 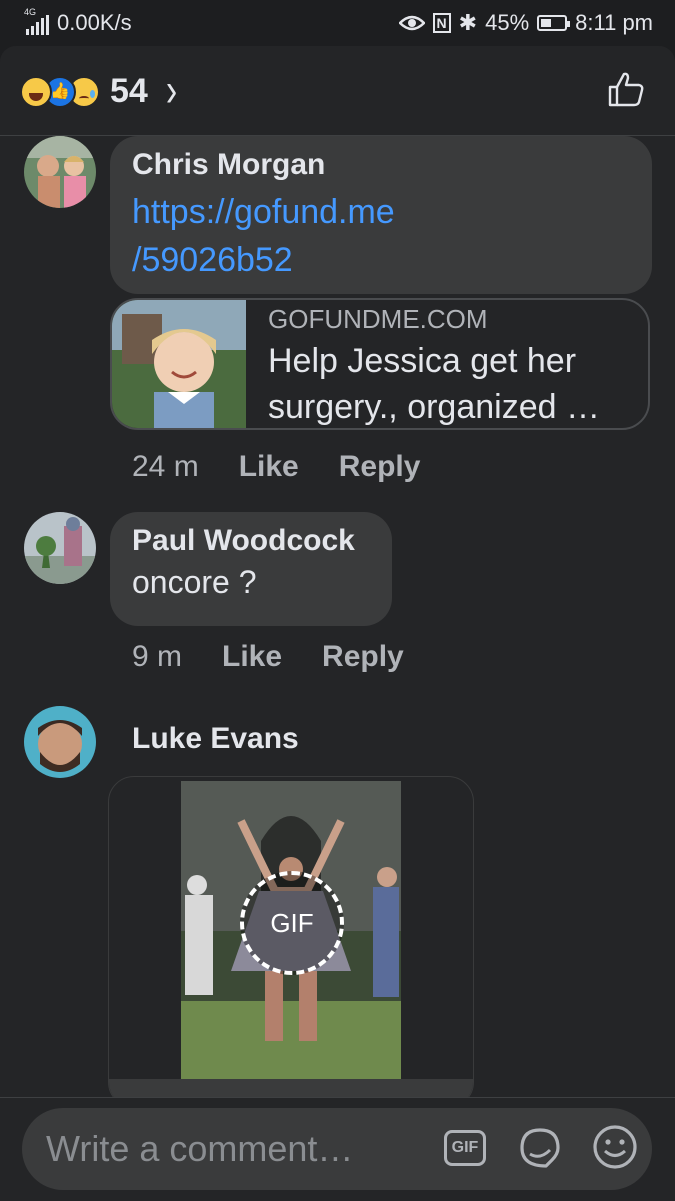 I want to click on status-right: N ✱ 45% 8:11 pm, so click(x=525, y=23).